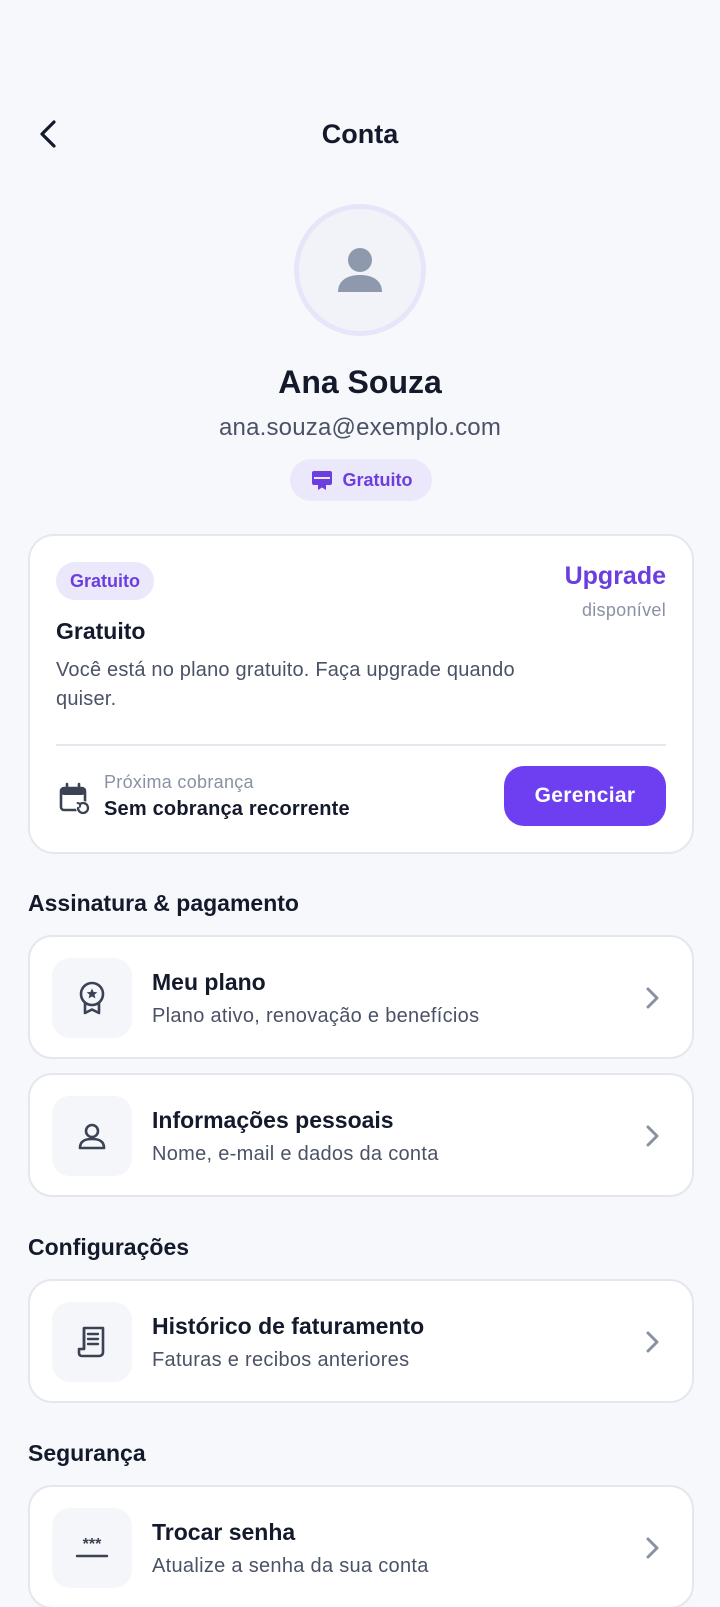  What do you see at coordinates (101, 631) in the screenshot?
I see `plan-name: Gratuito` at bounding box center [101, 631].